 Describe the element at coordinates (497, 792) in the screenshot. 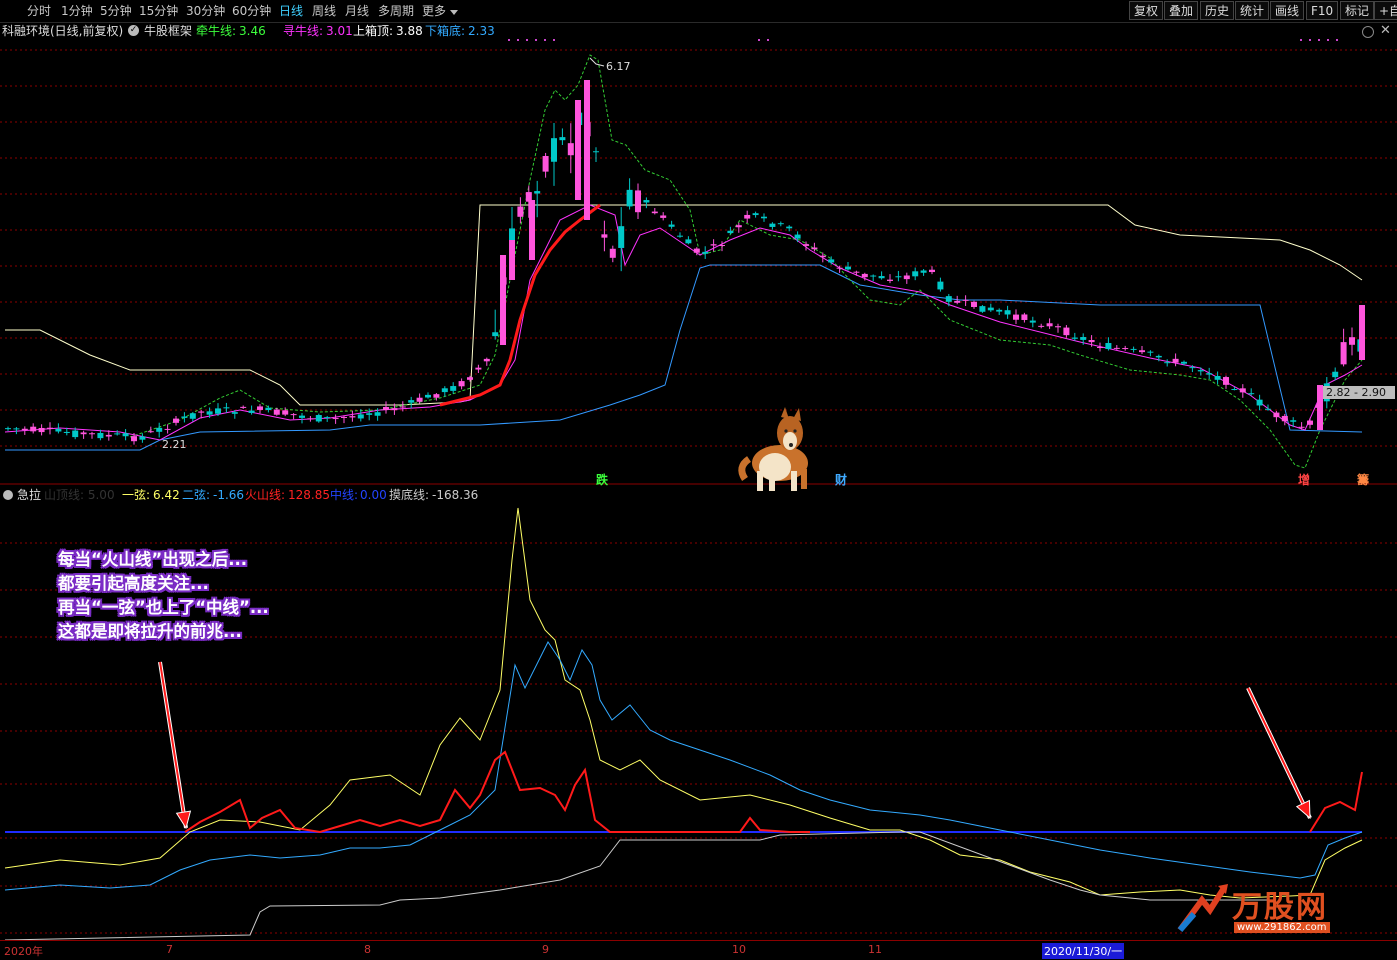

I see `volcano-line` at that location.